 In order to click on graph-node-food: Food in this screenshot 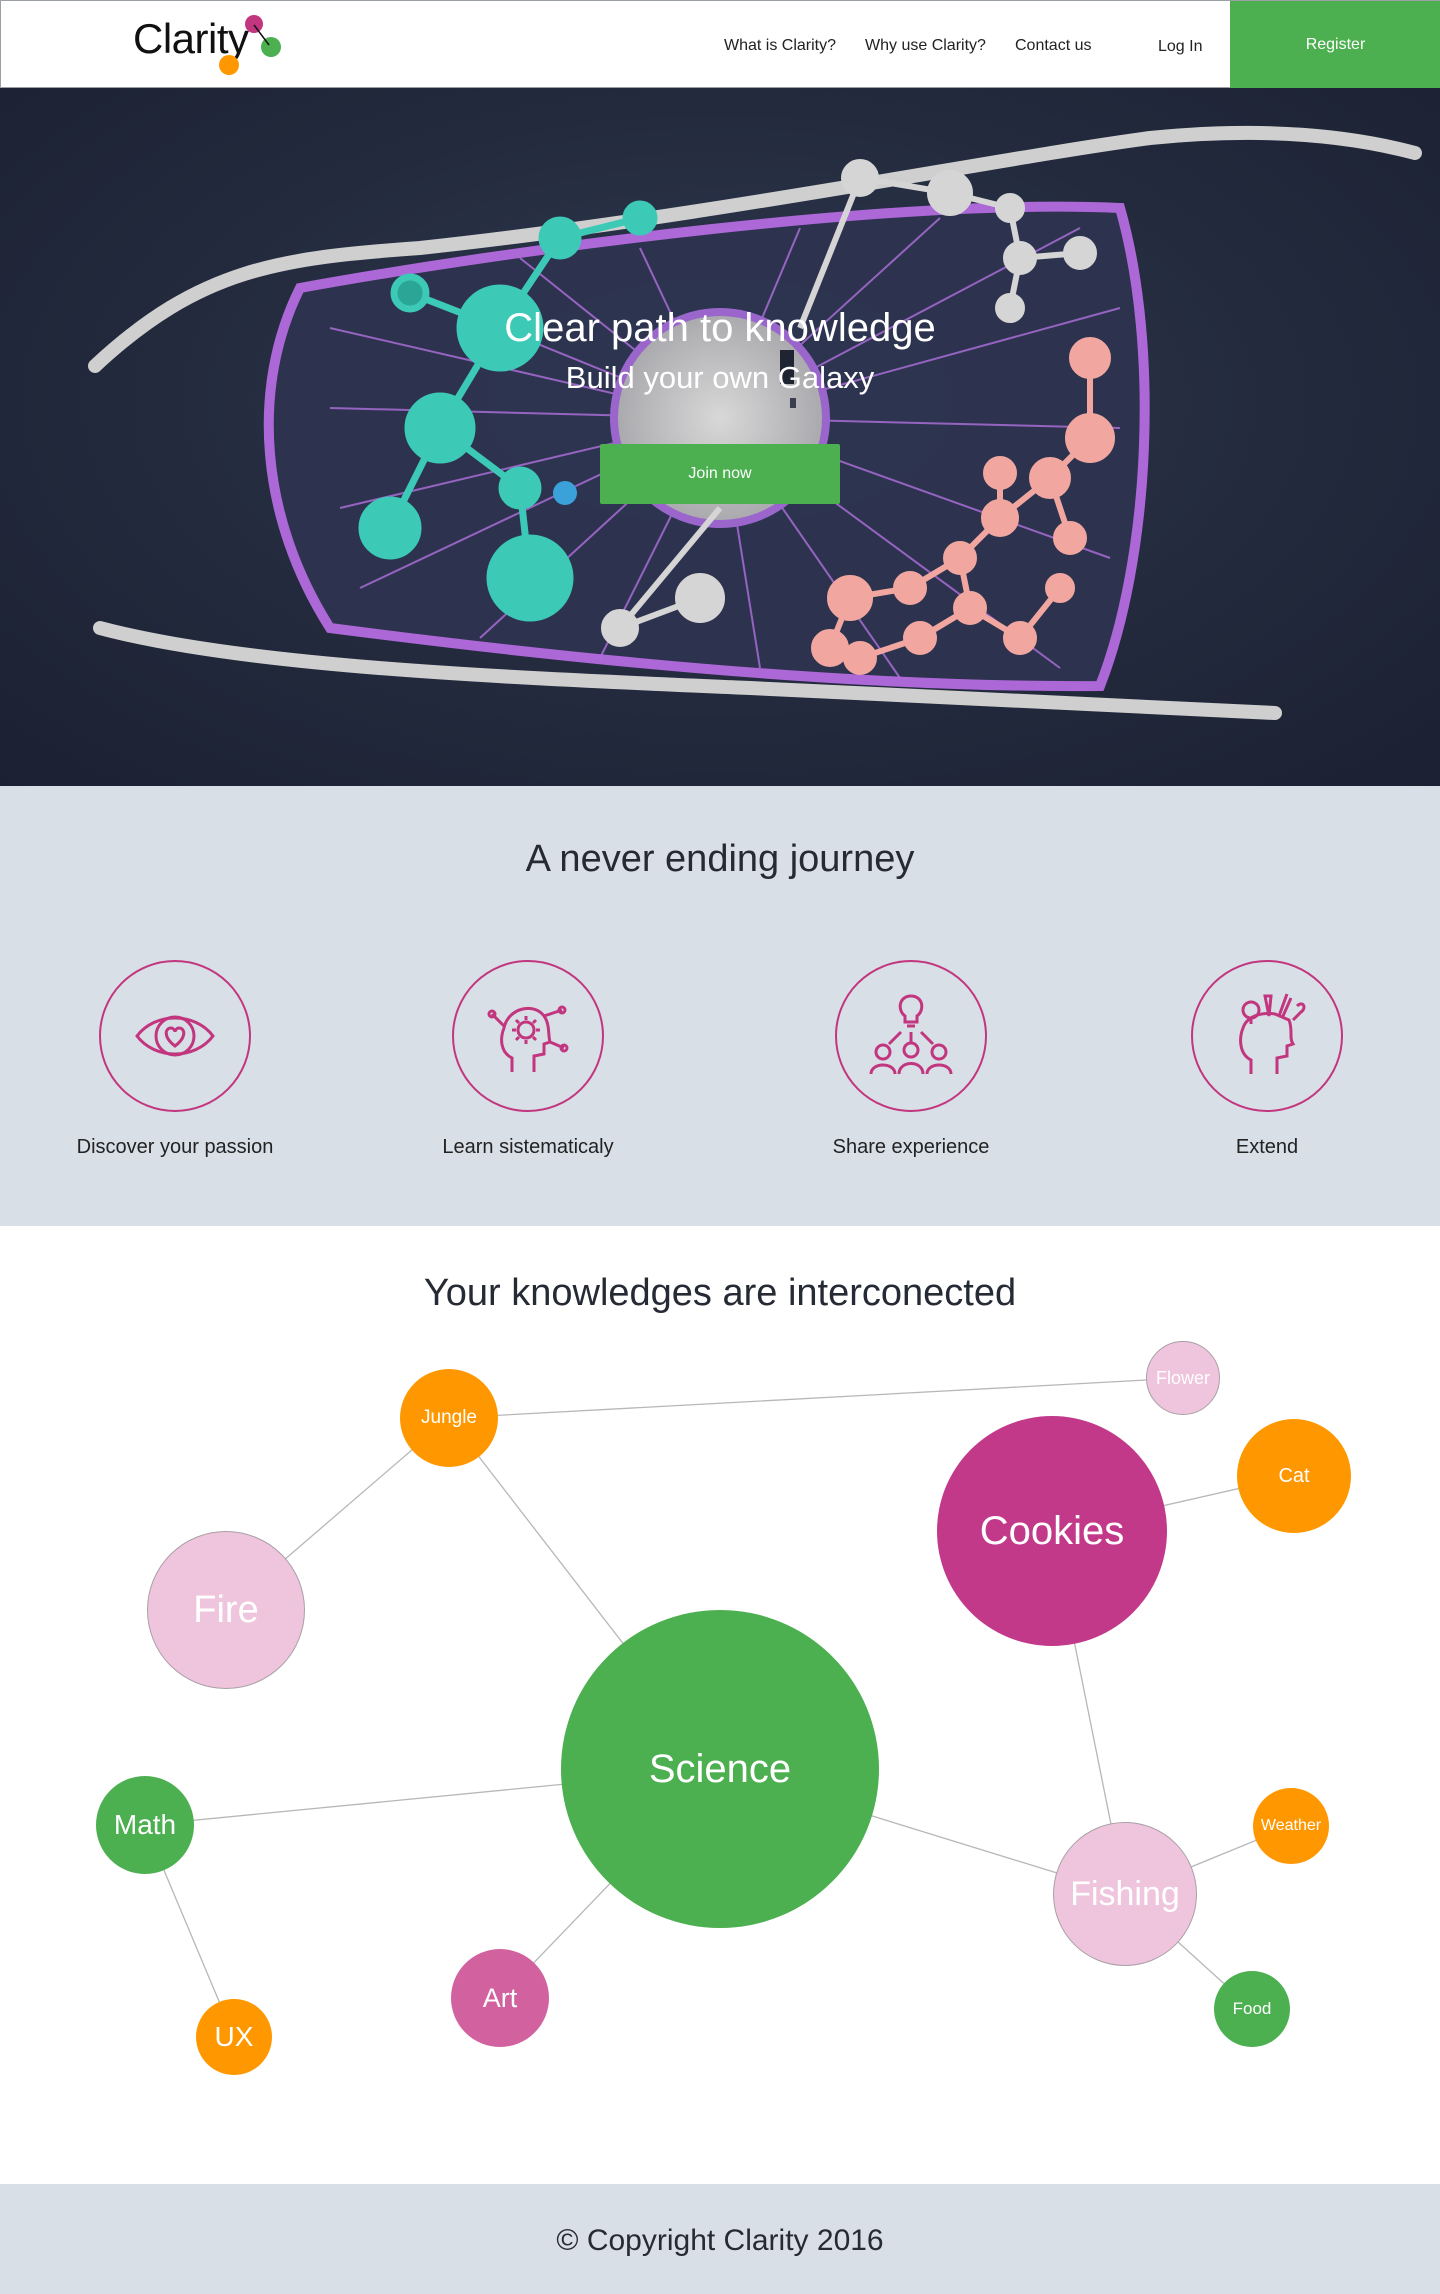, I will do `click(1252, 2009)`.